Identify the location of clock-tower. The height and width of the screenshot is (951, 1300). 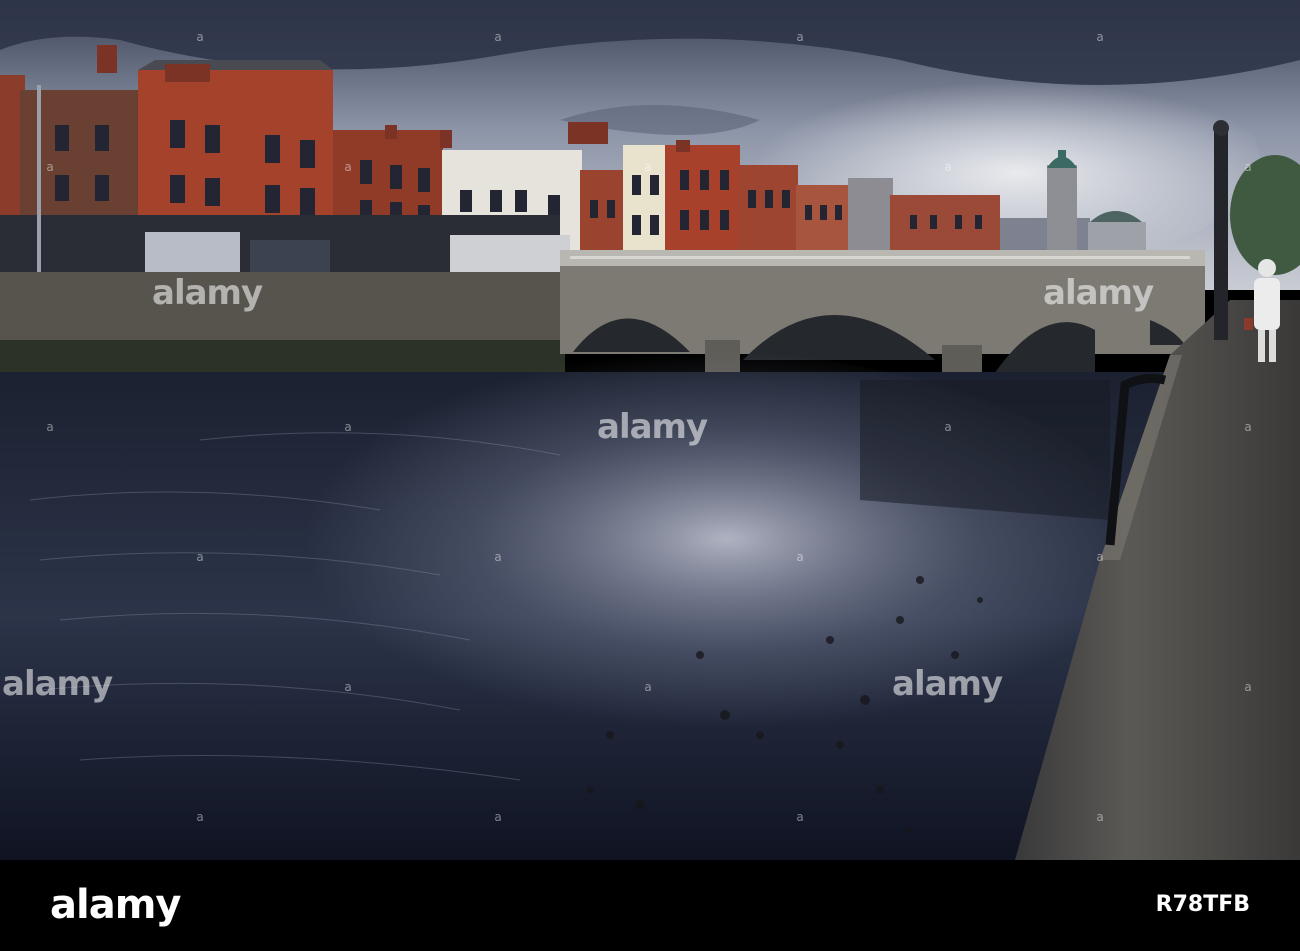
(1062, 210).